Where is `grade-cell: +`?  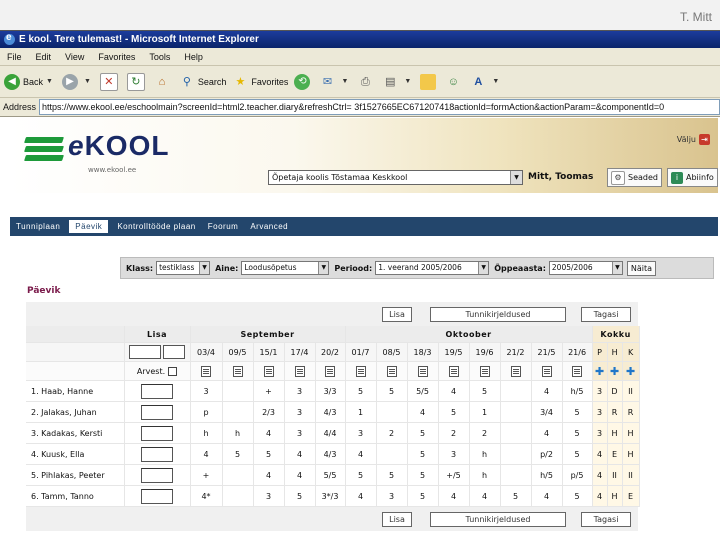 grade-cell: + is located at coordinates (269, 391).